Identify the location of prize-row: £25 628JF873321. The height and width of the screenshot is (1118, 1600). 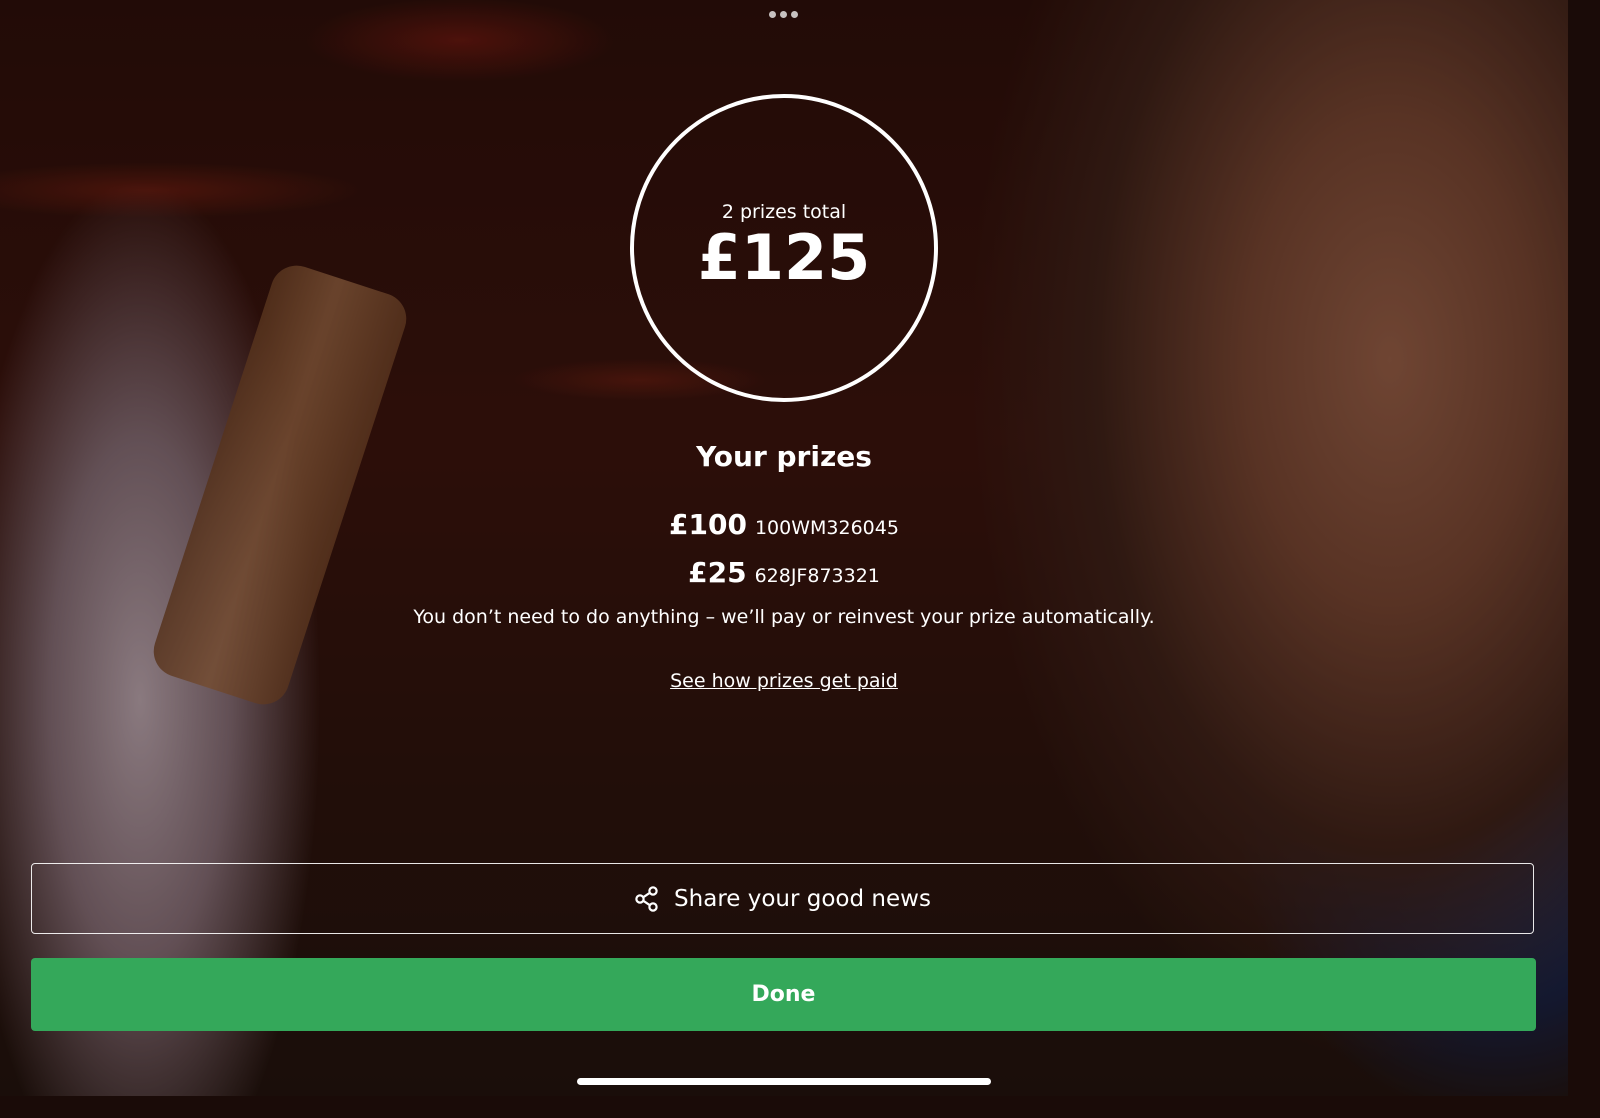
(784, 572).